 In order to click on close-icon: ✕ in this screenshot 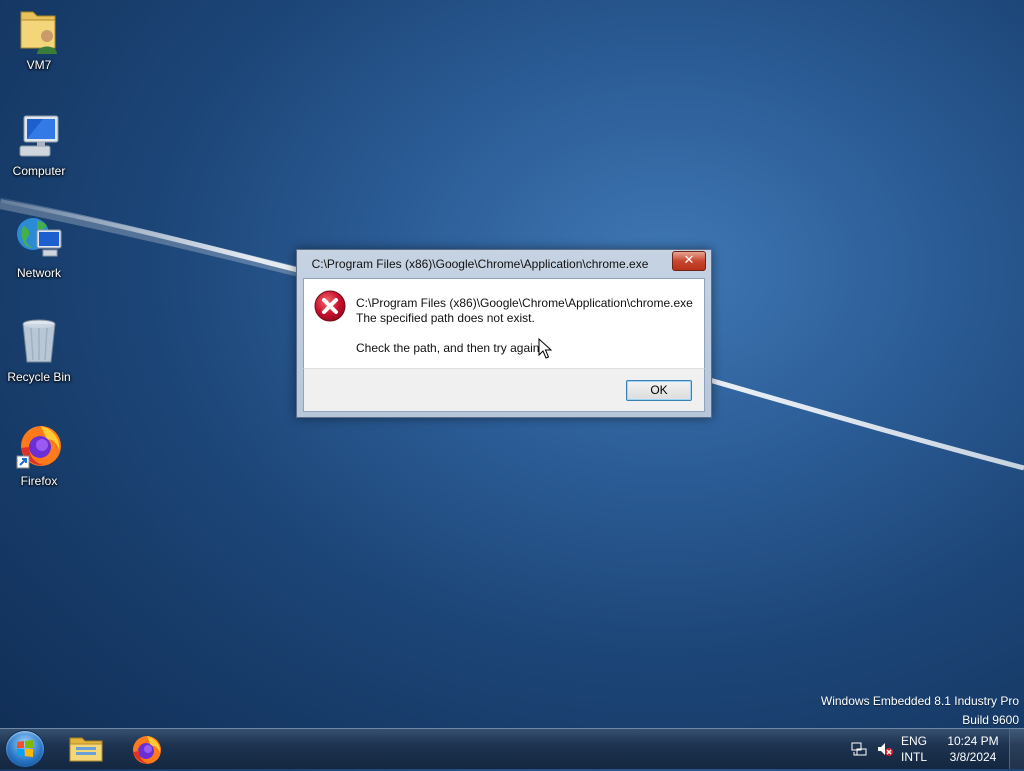, I will do `click(689, 260)`.